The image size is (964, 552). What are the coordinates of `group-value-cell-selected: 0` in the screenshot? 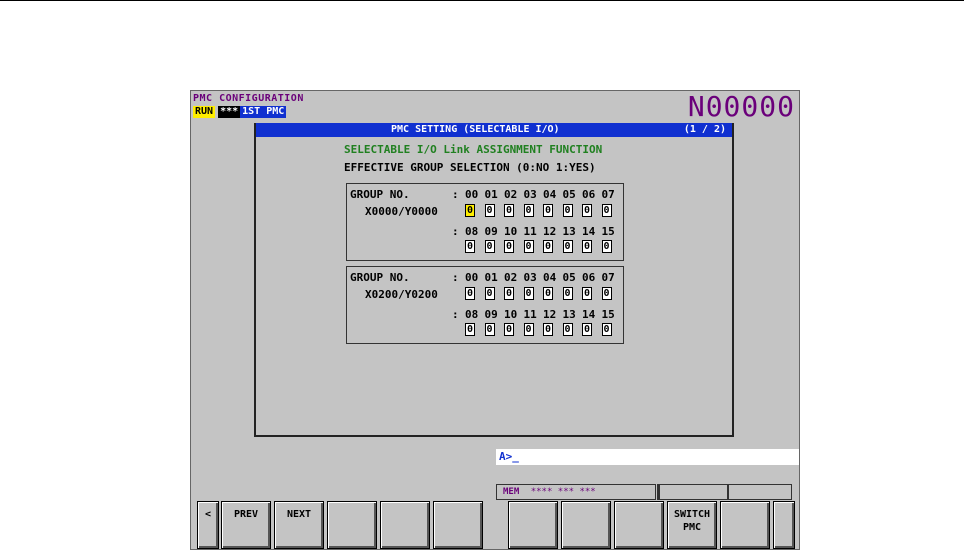 It's located at (470, 210).